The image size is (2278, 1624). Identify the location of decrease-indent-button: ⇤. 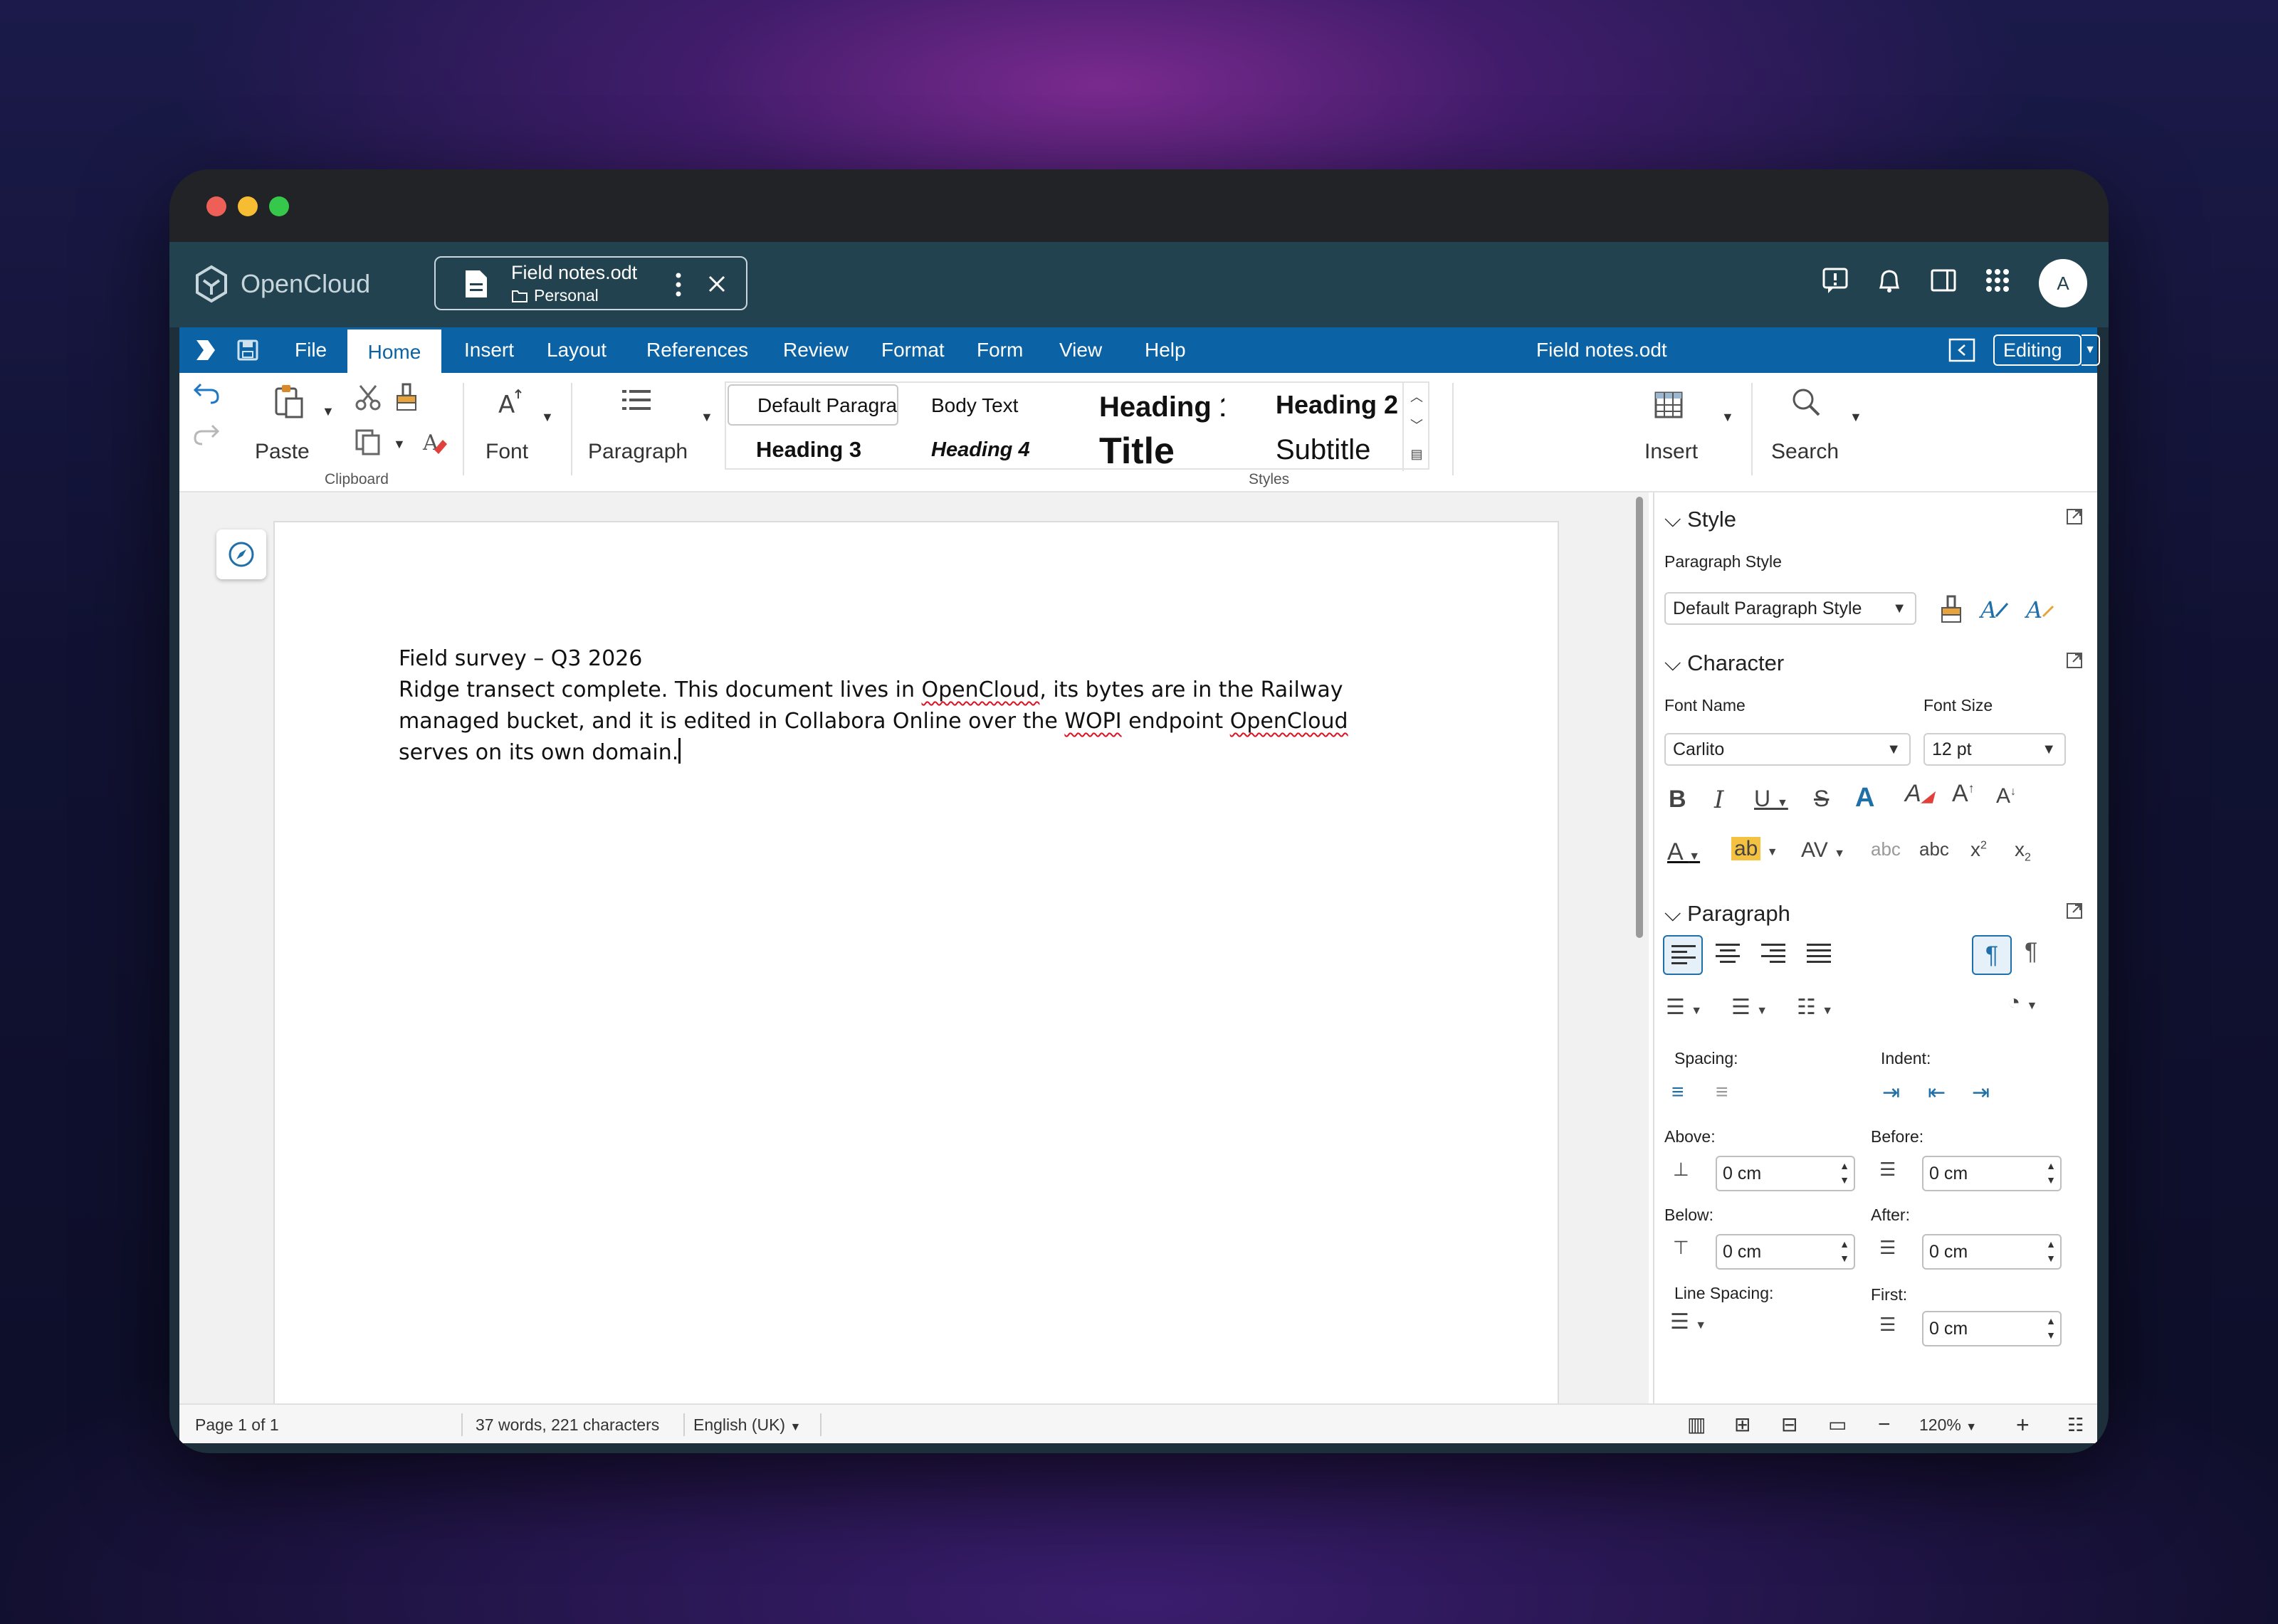
(1937, 1092).